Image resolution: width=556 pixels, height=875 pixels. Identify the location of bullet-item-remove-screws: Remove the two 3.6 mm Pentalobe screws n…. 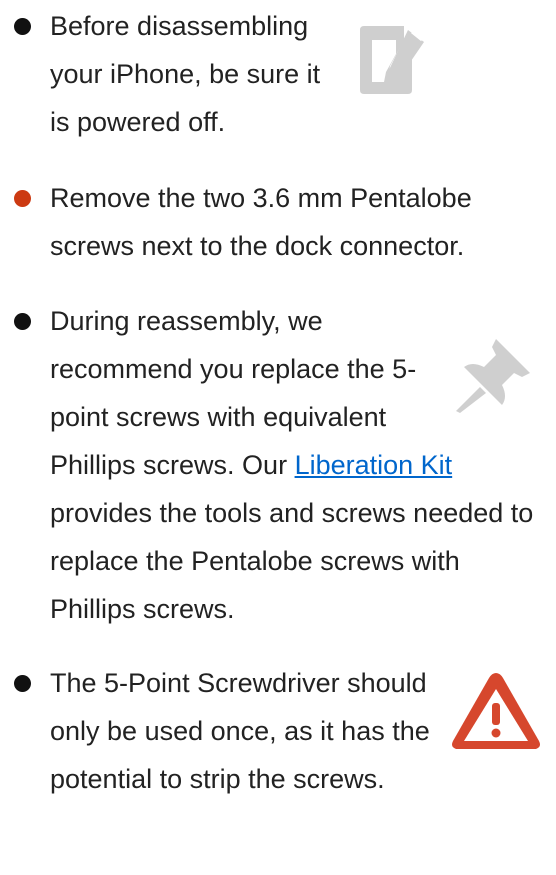
(278, 222).